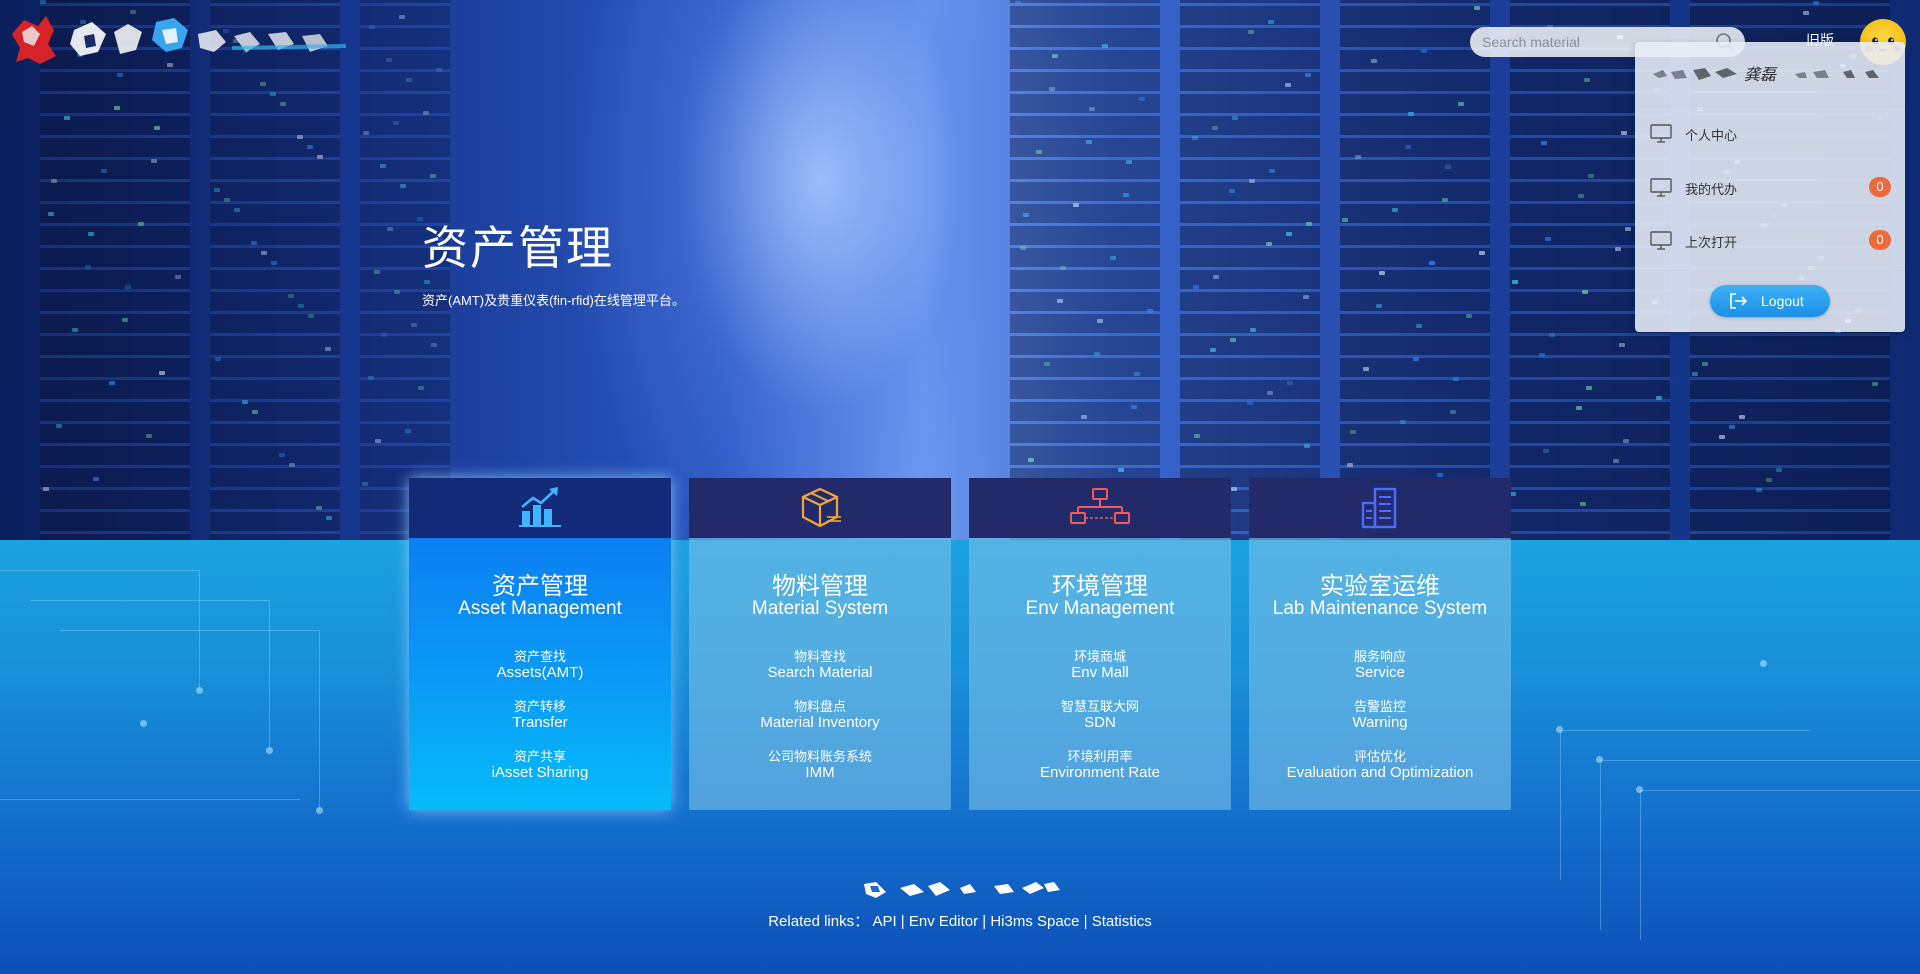  I want to click on card-header, so click(1100, 508).